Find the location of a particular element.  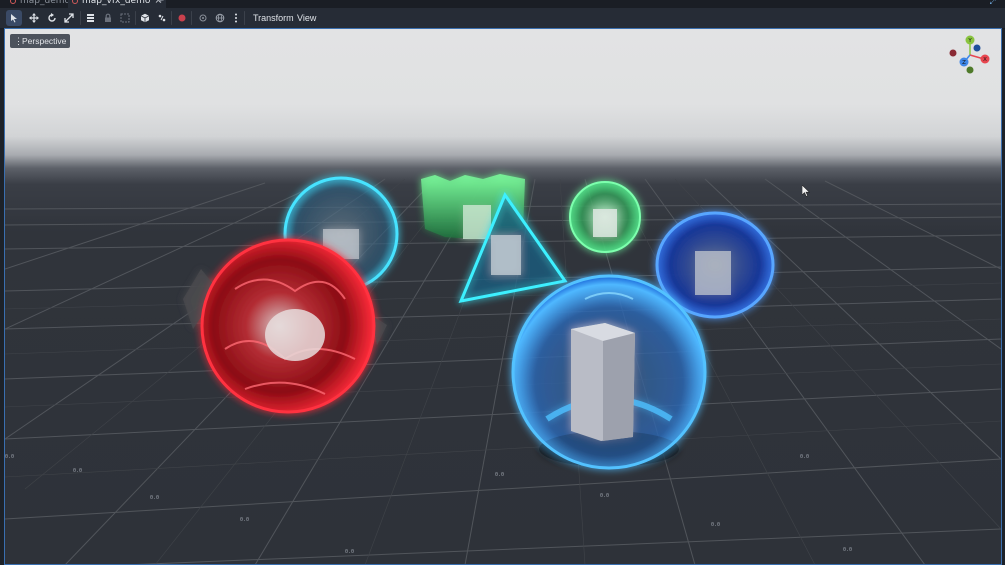

viewport-toolbar: Transform View is located at coordinates (502, 18).